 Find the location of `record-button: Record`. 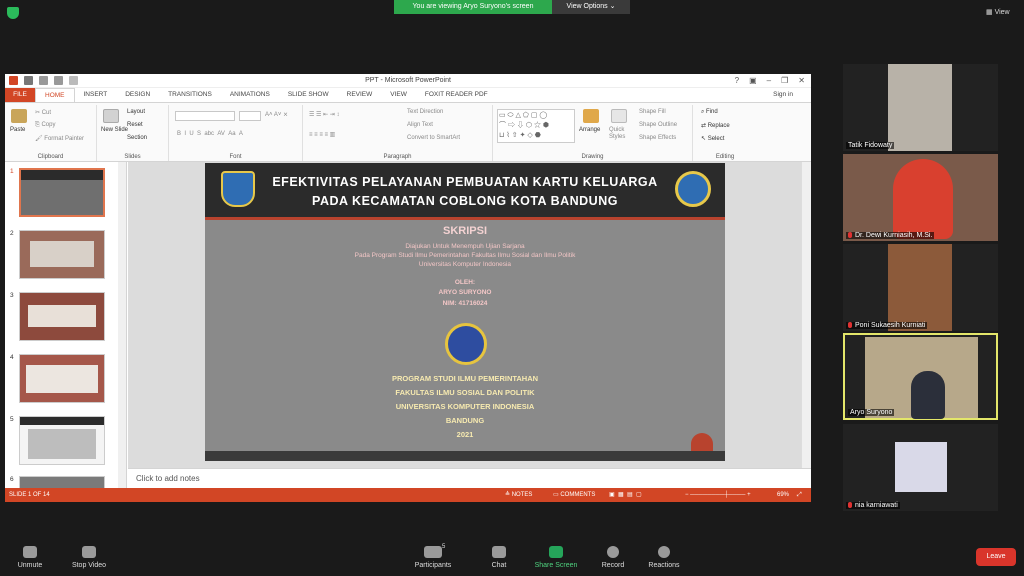

record-button: Record is located at coordinates (613, 557).